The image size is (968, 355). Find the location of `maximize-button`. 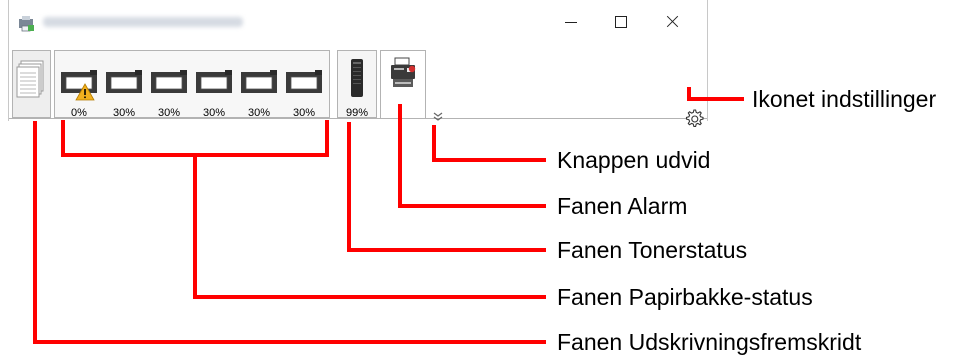

maximize-button is located at coordinates (621, 22).